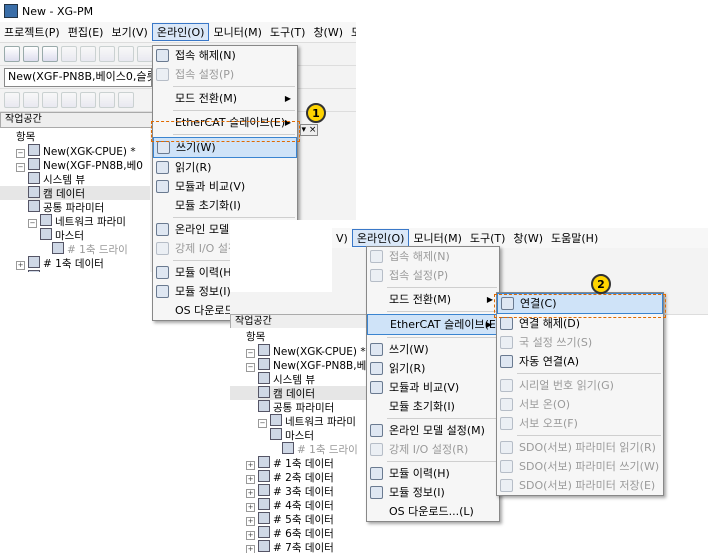 Image resolution: width=708 pixels, height=553 pixels. What do you see at coordinates (433, 511) in the screenshot?
I see `menu-item: OS 다운로드...(L)` at bounding box center [433, 511].